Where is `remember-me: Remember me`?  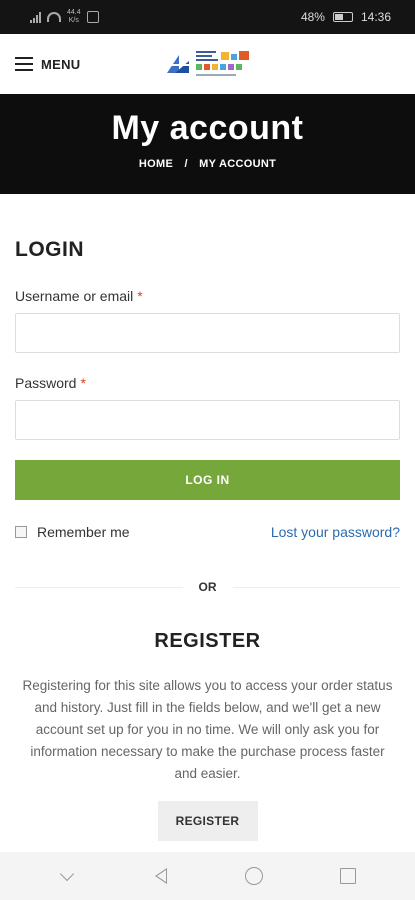
remember-me: Remember me is located at coordinates (72, 532).